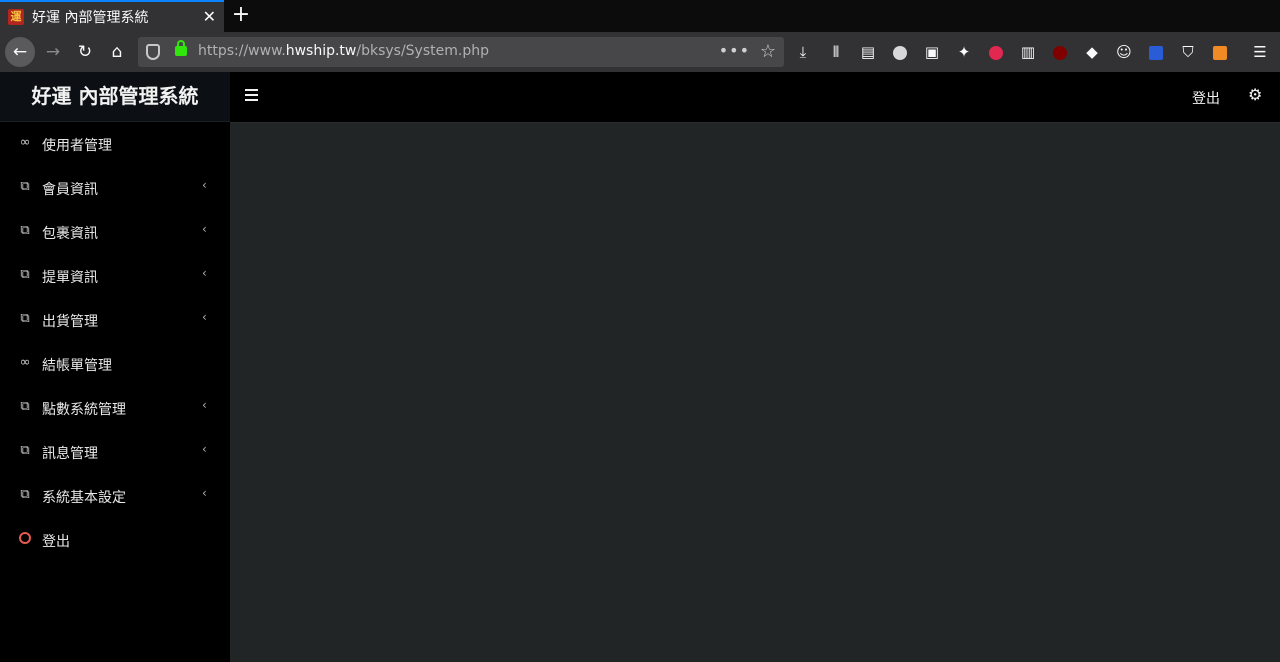  Describe the element at coordinates (115, 364) in the screenshot. I see `sidebar-item: ∞ 結帳單管理` at that location.